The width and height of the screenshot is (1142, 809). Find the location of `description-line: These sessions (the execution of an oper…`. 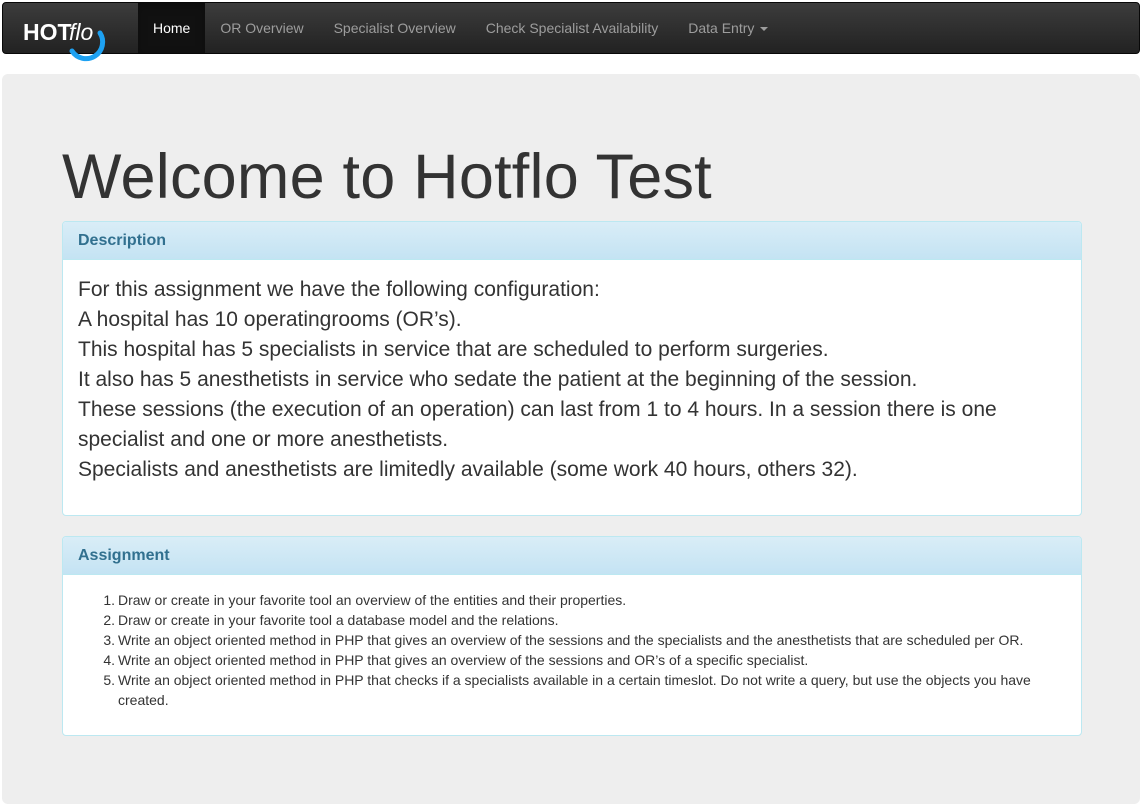

description-line: These sessions (the execution of an oper… is located at coordinates (537, 409).